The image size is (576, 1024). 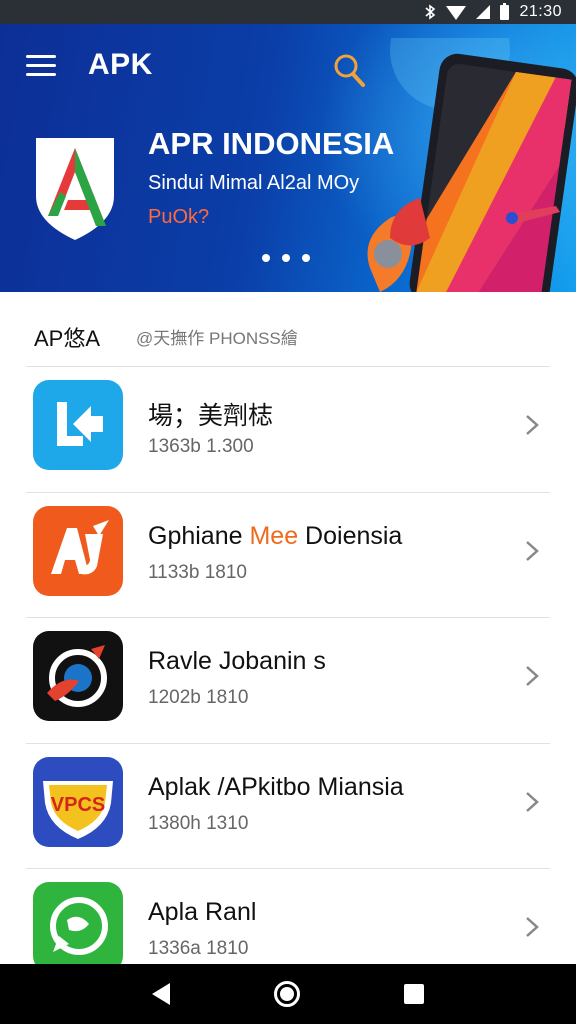 What do you see at coordinates (67, 338) in the screenshot?
I see `section-title: AP悠A` at bounding box center [67, 338].